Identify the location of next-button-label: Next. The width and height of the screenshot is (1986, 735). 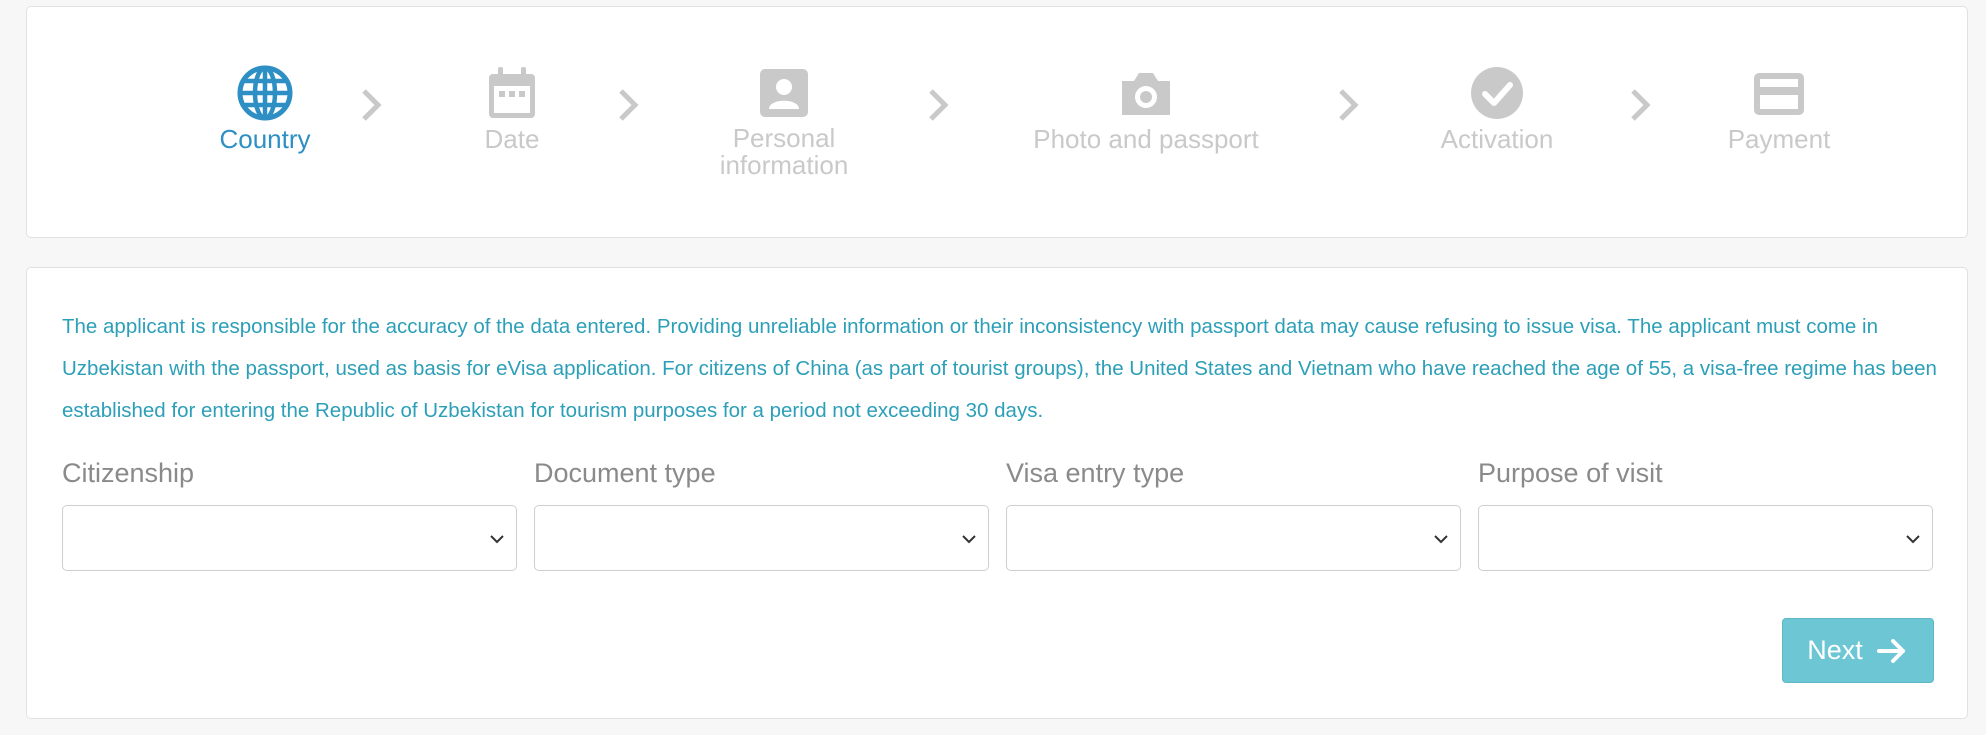
(1835, 650).